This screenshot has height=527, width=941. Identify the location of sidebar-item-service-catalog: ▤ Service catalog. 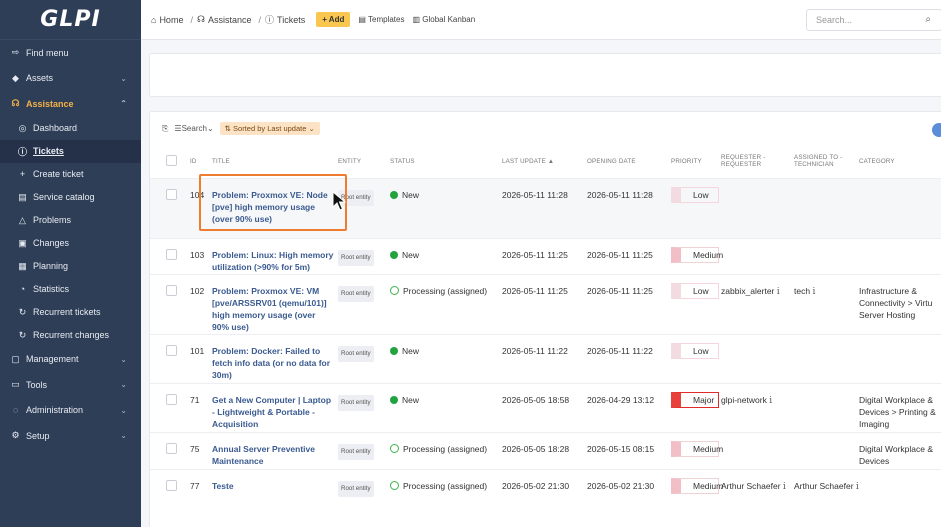
(70, 197).